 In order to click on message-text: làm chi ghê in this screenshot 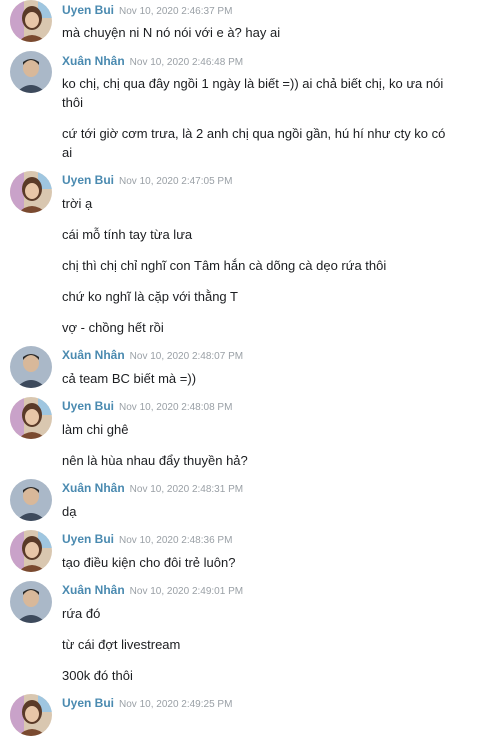, I will do `click(95, 429)`.